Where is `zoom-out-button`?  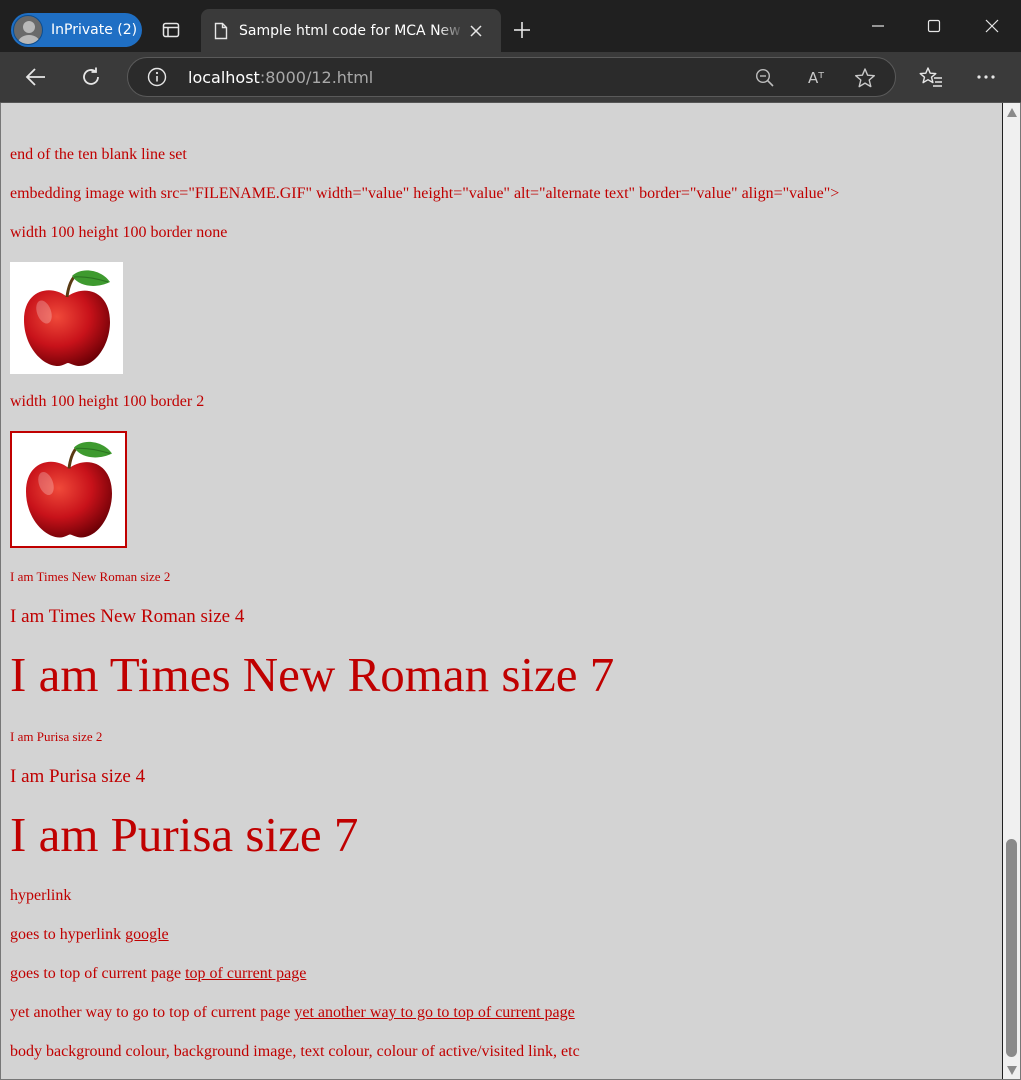 zoom-out-button is located at coordinates (765, 78).